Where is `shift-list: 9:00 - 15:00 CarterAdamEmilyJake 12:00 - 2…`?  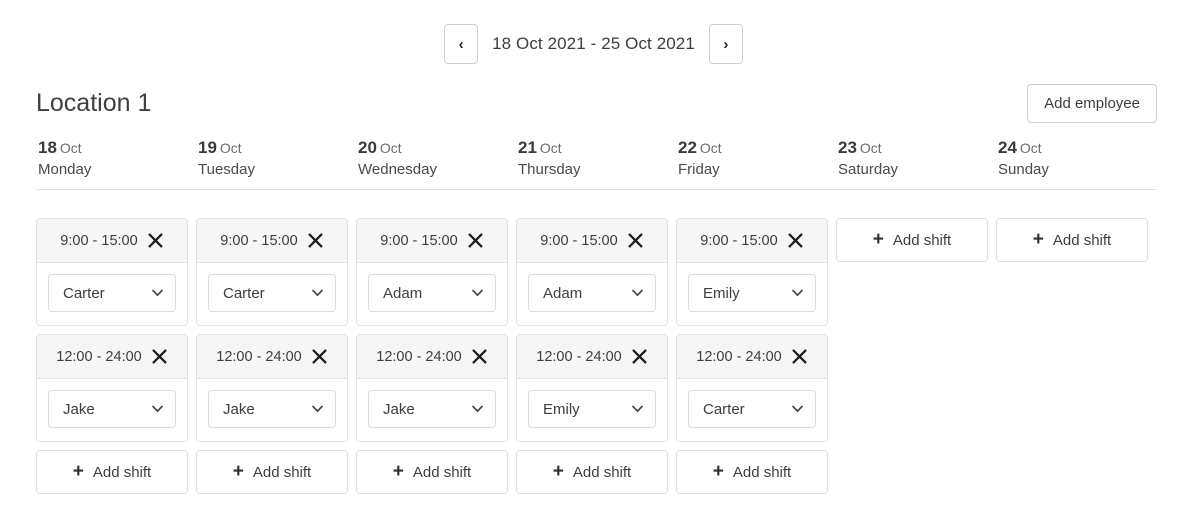 shift-list: 9:00 - 15:00 CarterAdamEmilyJake 12:00 - 2… is located at coordinates (432, 356).